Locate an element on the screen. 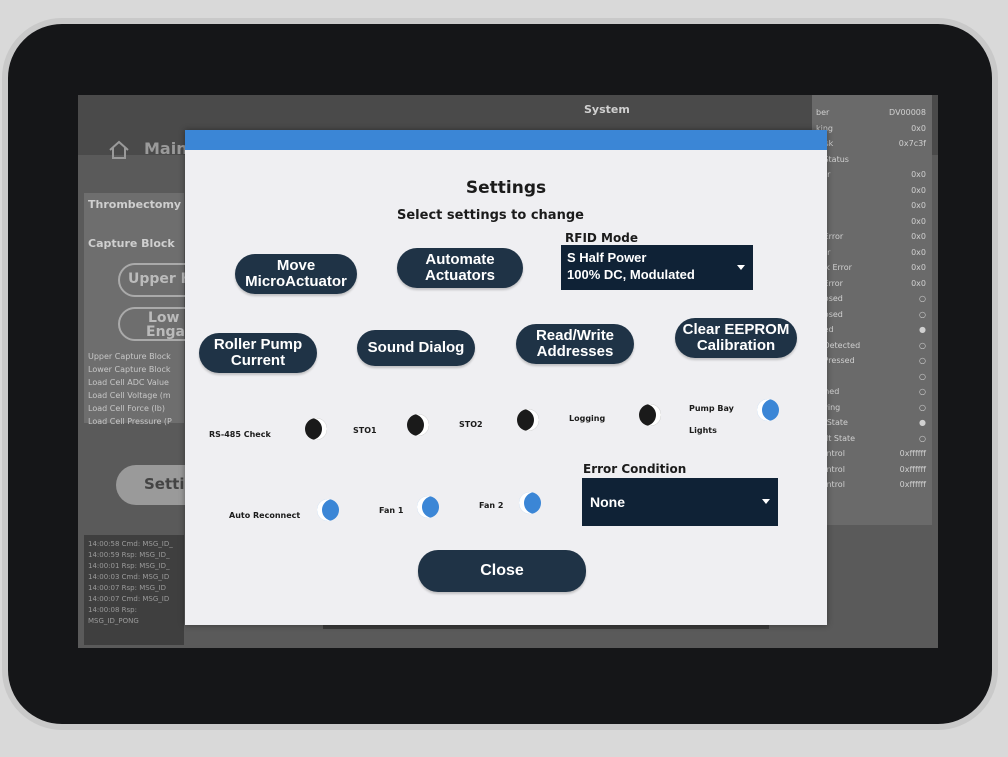  read-write-addresses-button: Read/Write Addresses is located at coordinates (575, 344).